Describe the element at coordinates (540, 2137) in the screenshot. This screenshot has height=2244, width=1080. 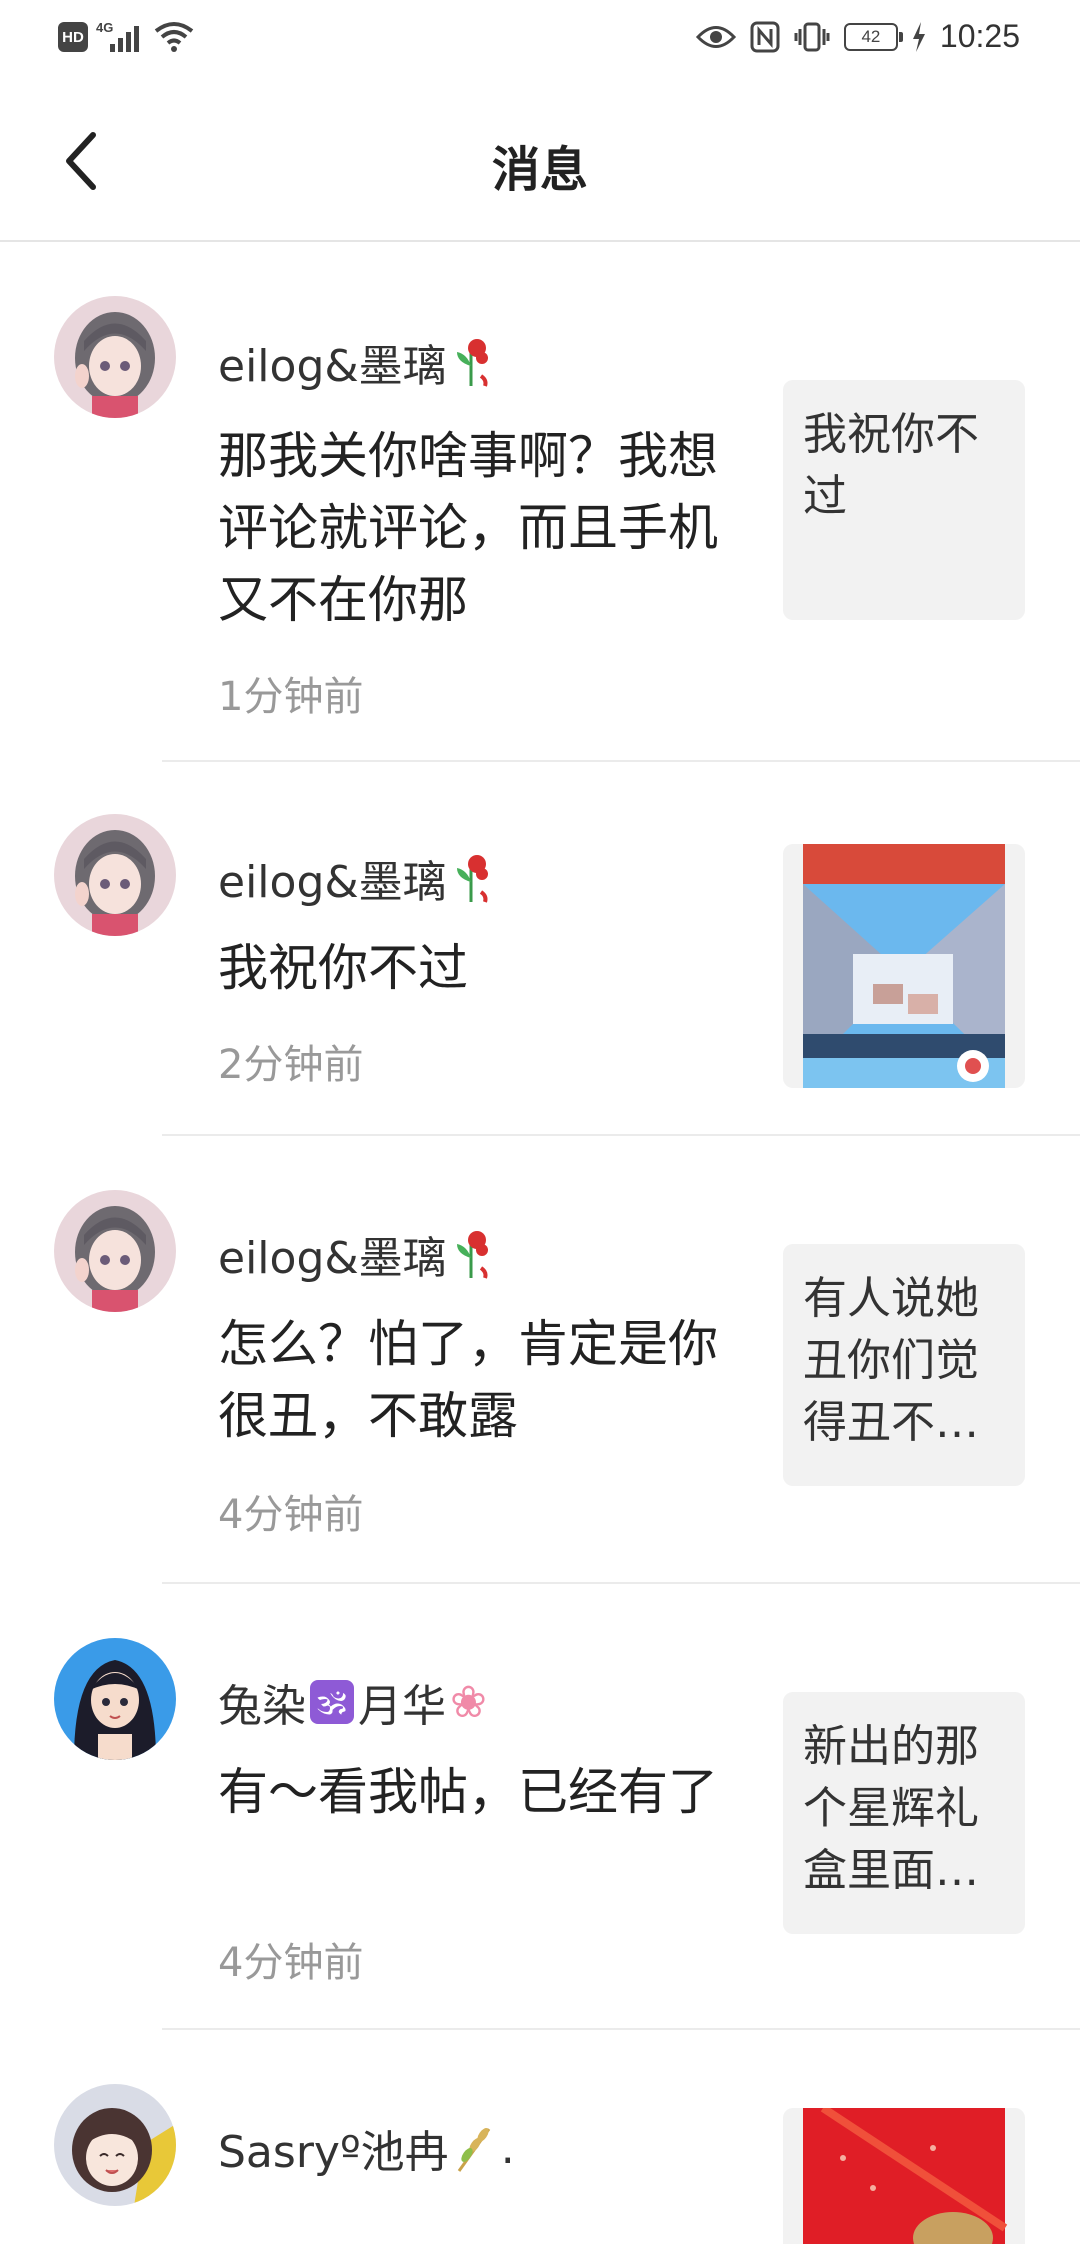
I see `message-item: Sasryº池冉 .` at that location.